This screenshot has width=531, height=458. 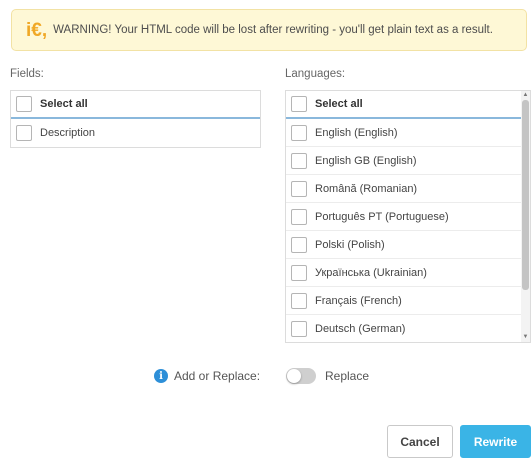 I want to click on scrollbar-thumb, so click(x=525, y=195).